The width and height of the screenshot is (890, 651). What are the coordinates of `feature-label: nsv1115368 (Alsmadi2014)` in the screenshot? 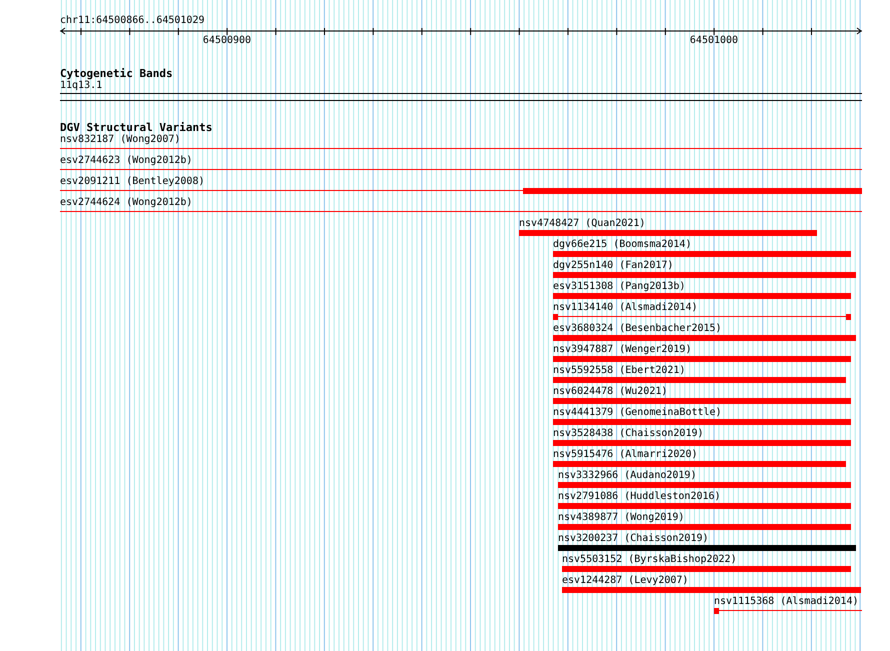 It's located at (786, 602).